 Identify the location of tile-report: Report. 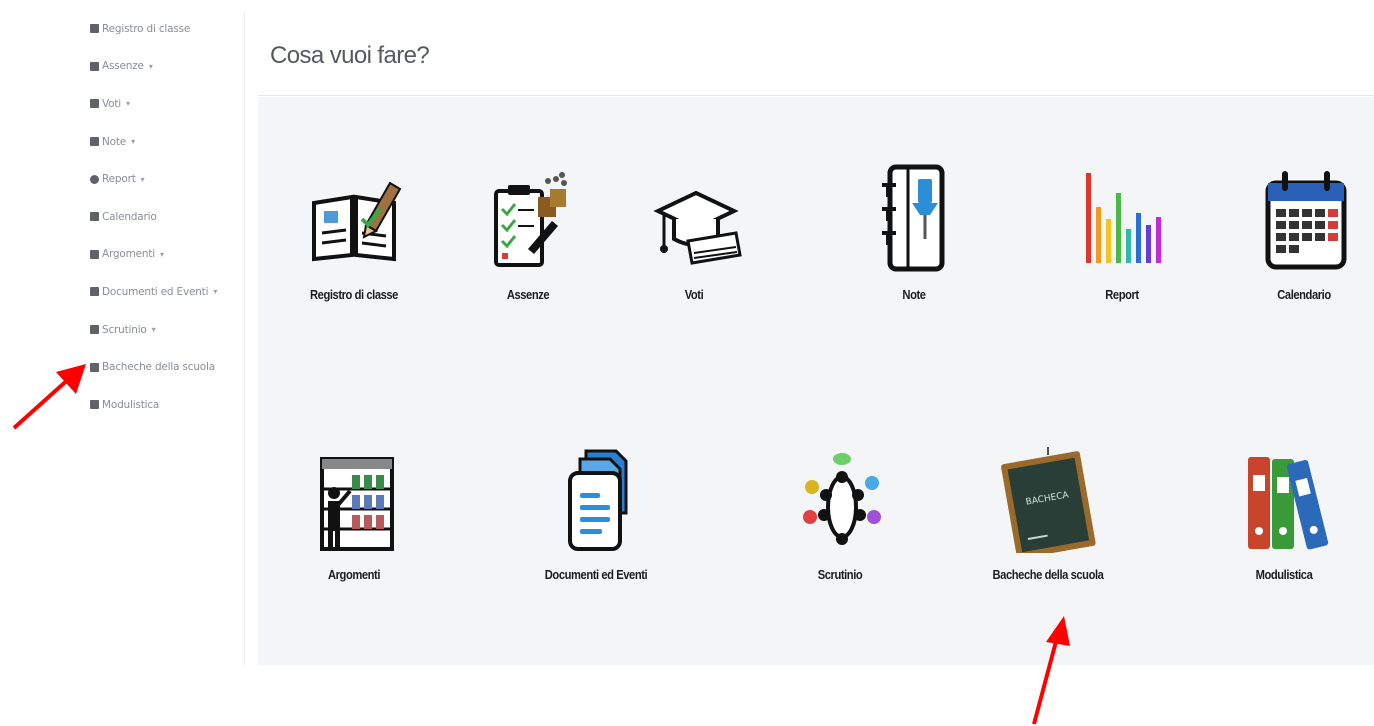
(1122, 232).